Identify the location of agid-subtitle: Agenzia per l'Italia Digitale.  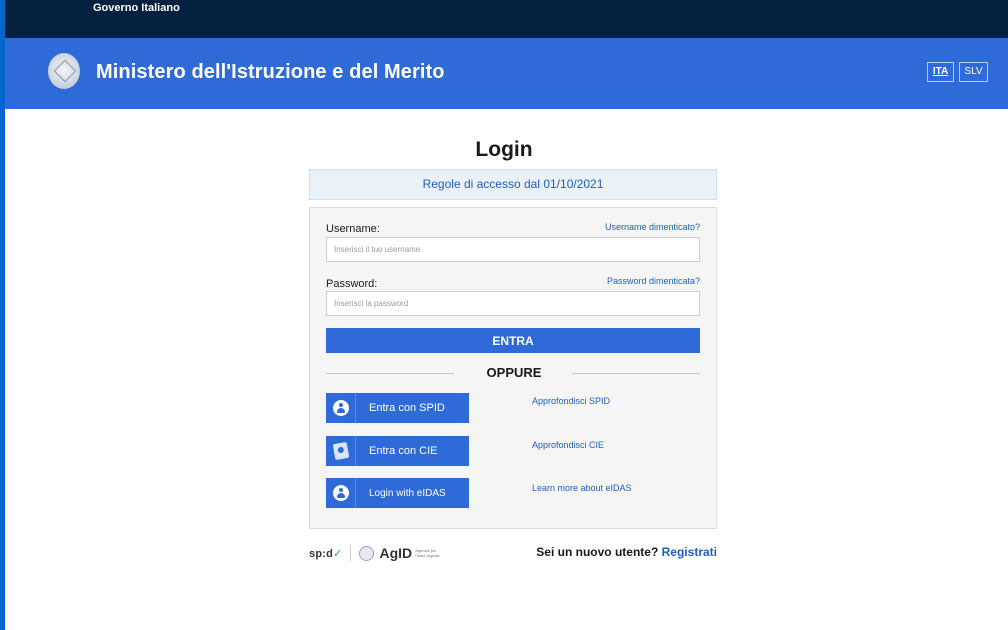
(427, 553).